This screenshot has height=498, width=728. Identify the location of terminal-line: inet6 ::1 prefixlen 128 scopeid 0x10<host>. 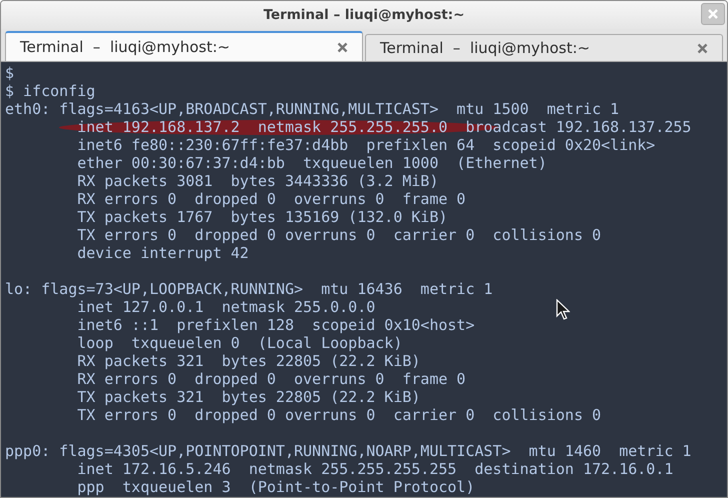
(275, 325).